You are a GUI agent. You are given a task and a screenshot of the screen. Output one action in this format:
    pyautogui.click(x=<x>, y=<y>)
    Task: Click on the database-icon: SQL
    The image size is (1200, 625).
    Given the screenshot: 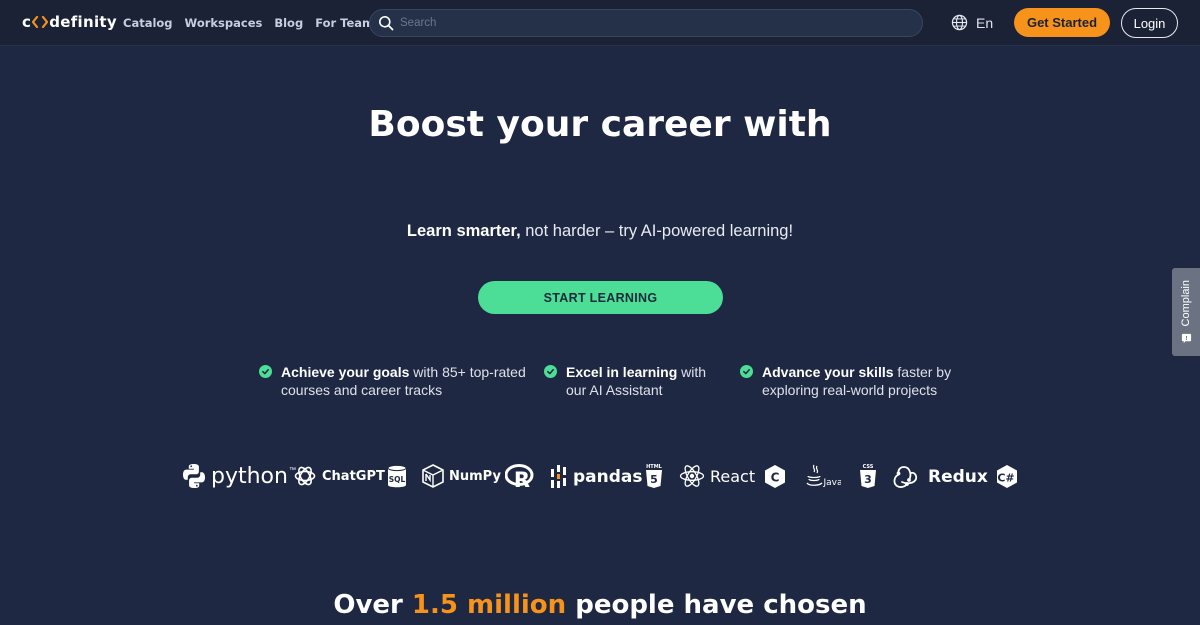 What is the action you would take?
    pyautogui.click(x=397, y=476)
    